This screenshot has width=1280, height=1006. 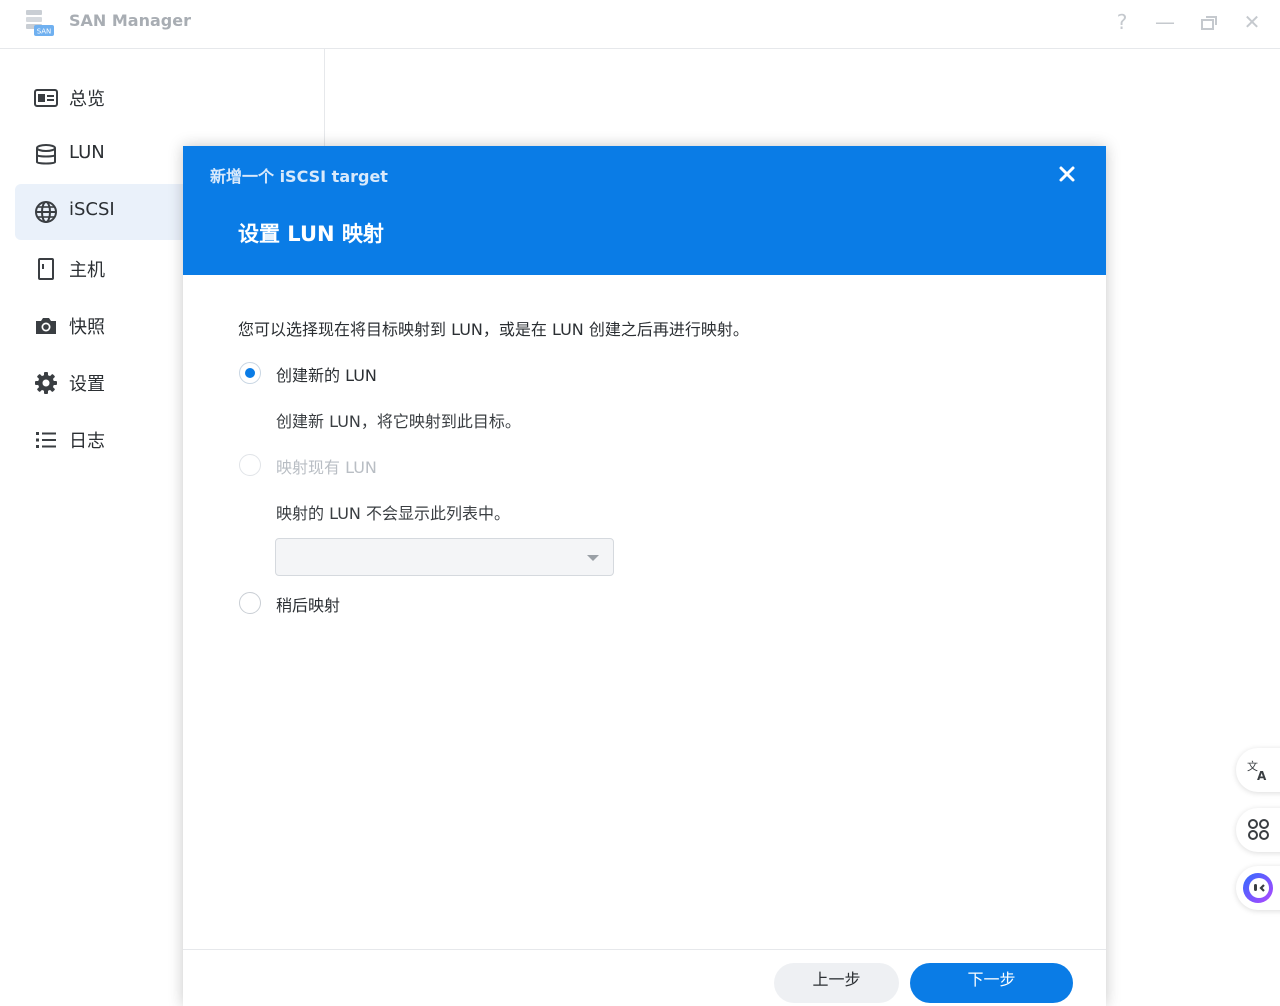 I want to click on minimize-icon: —, so click(x=1165, y=23).